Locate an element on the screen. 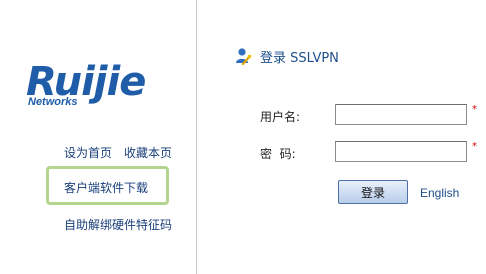 This screenshot has width=486, height=274. username-input is located at coordinates (401, 114).